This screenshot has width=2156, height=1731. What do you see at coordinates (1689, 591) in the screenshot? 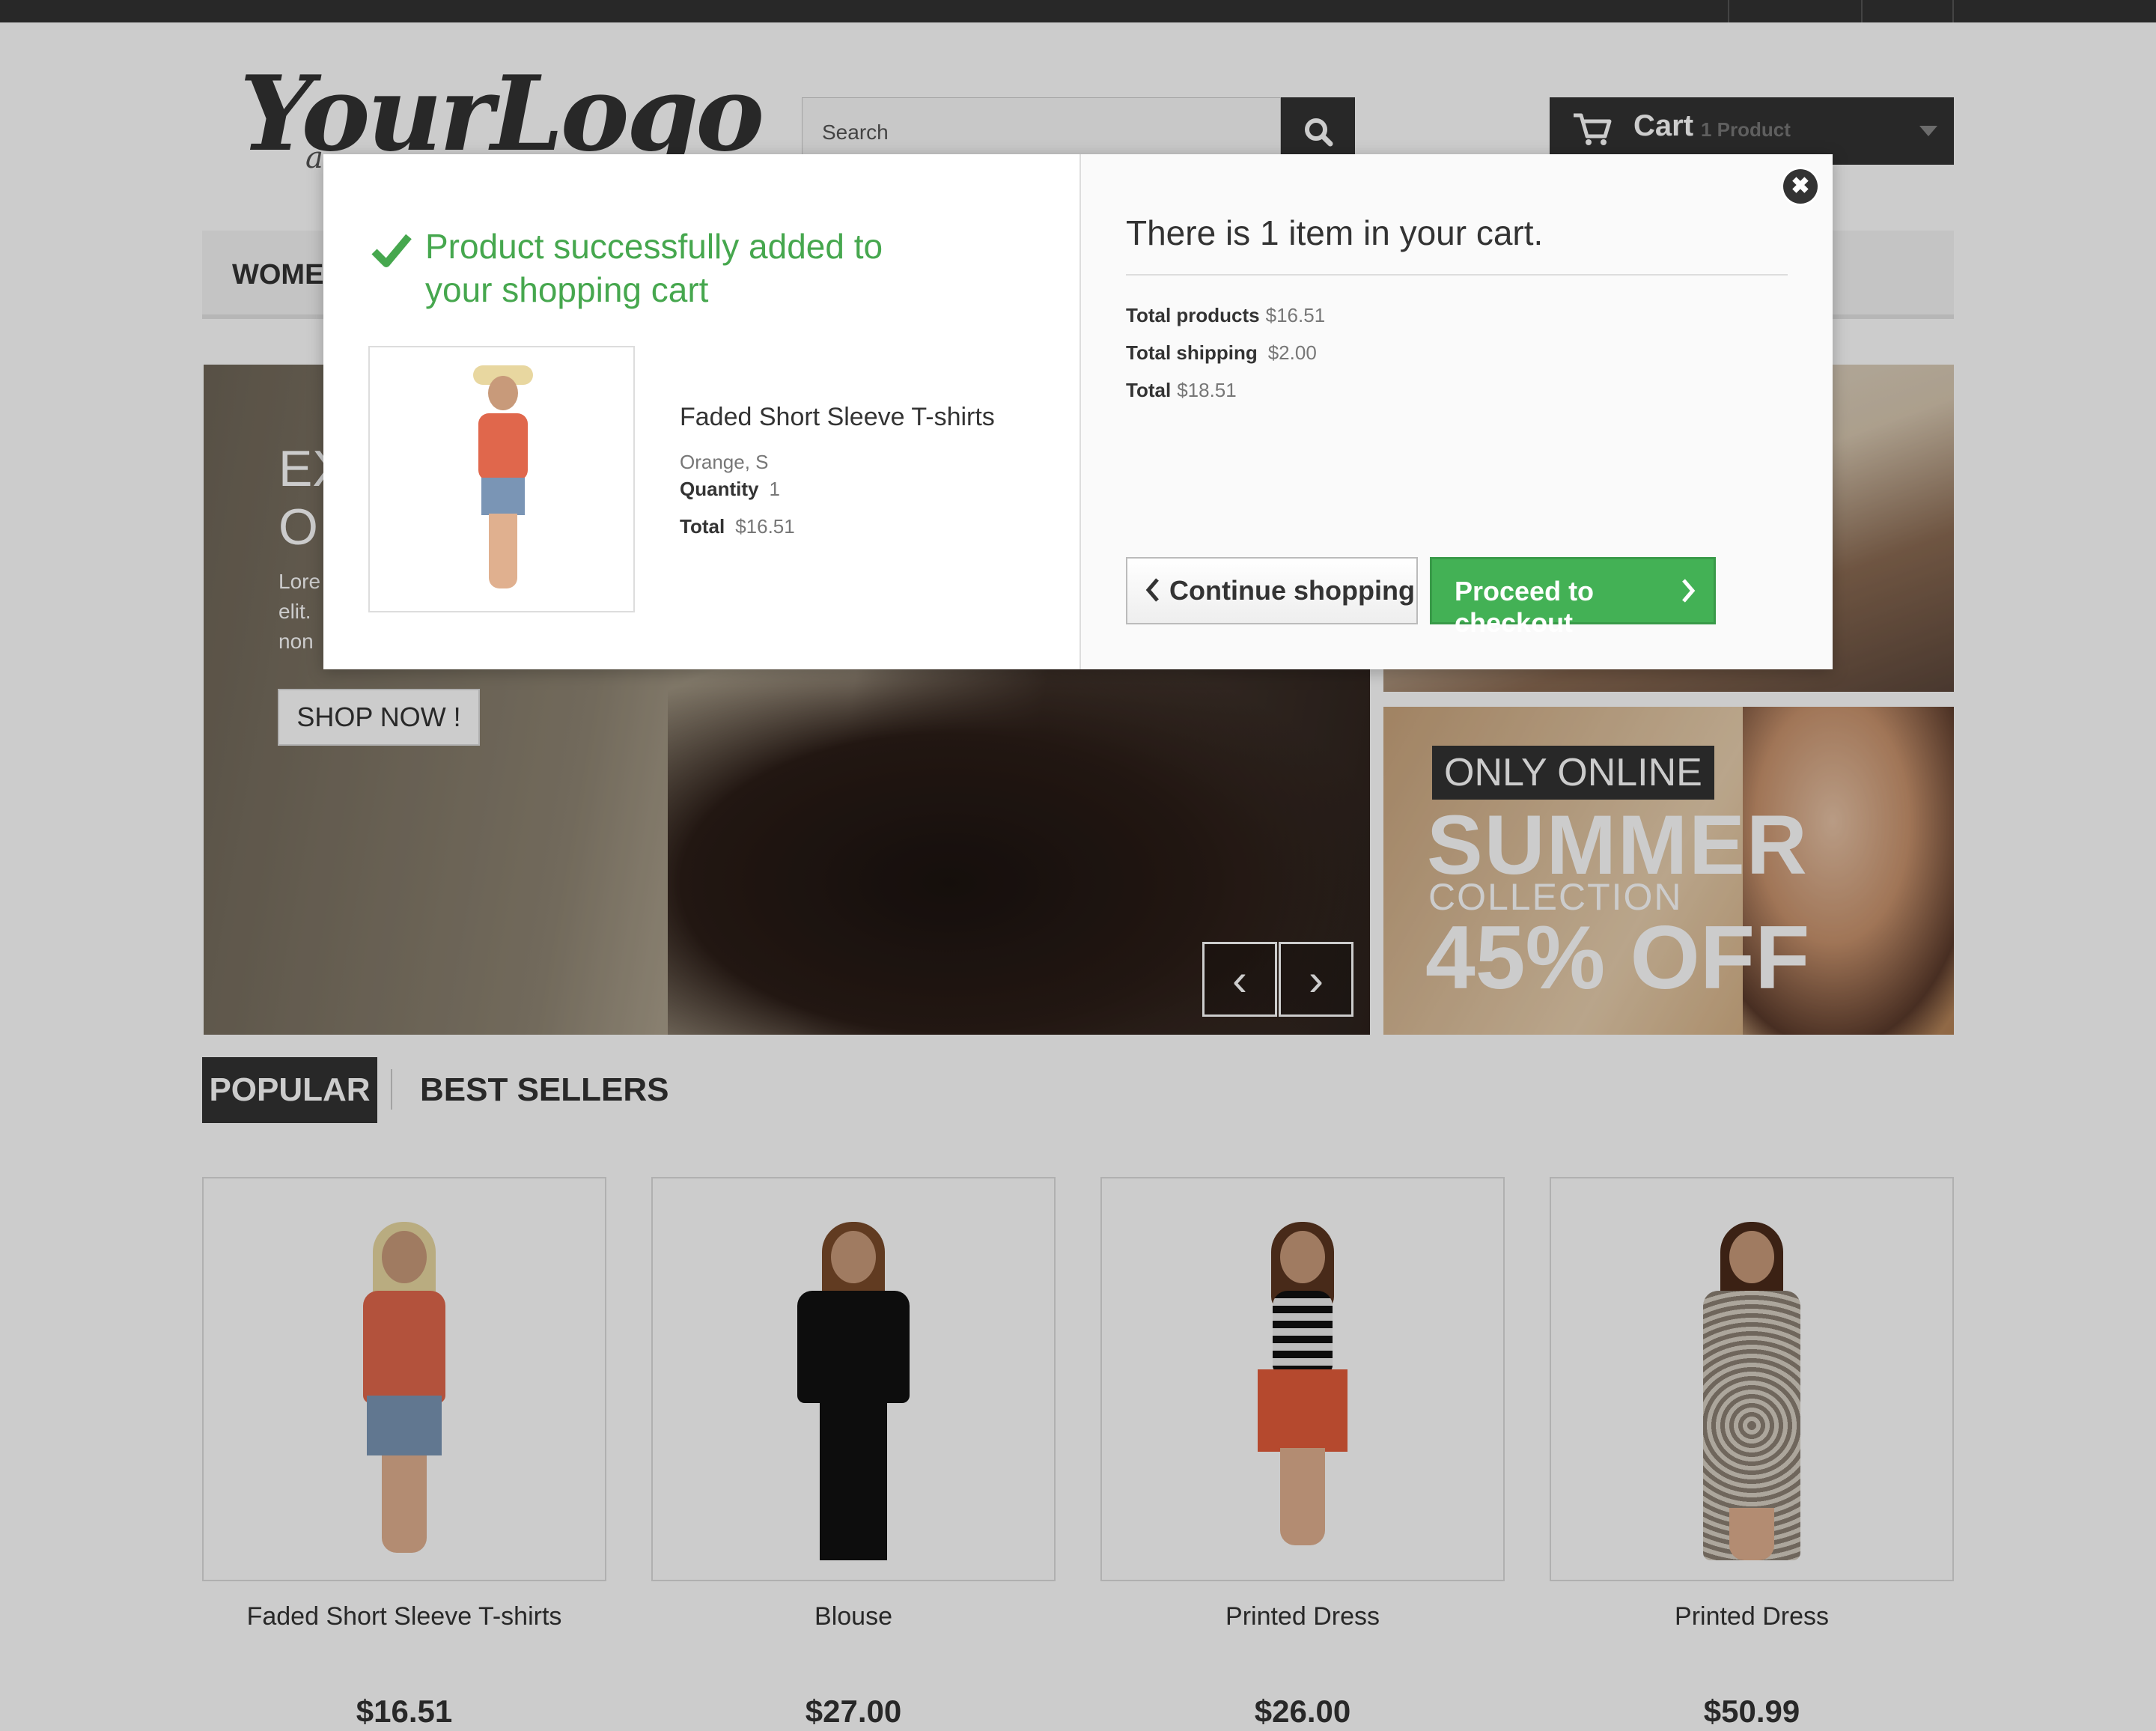
I see `chevron-right-icon` at bounding box center [1689, 591].